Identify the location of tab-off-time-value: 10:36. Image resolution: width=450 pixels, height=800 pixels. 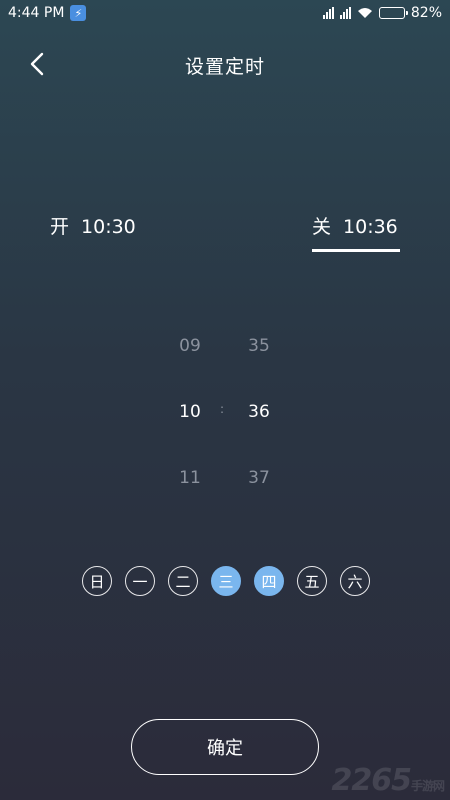
(370, 227).